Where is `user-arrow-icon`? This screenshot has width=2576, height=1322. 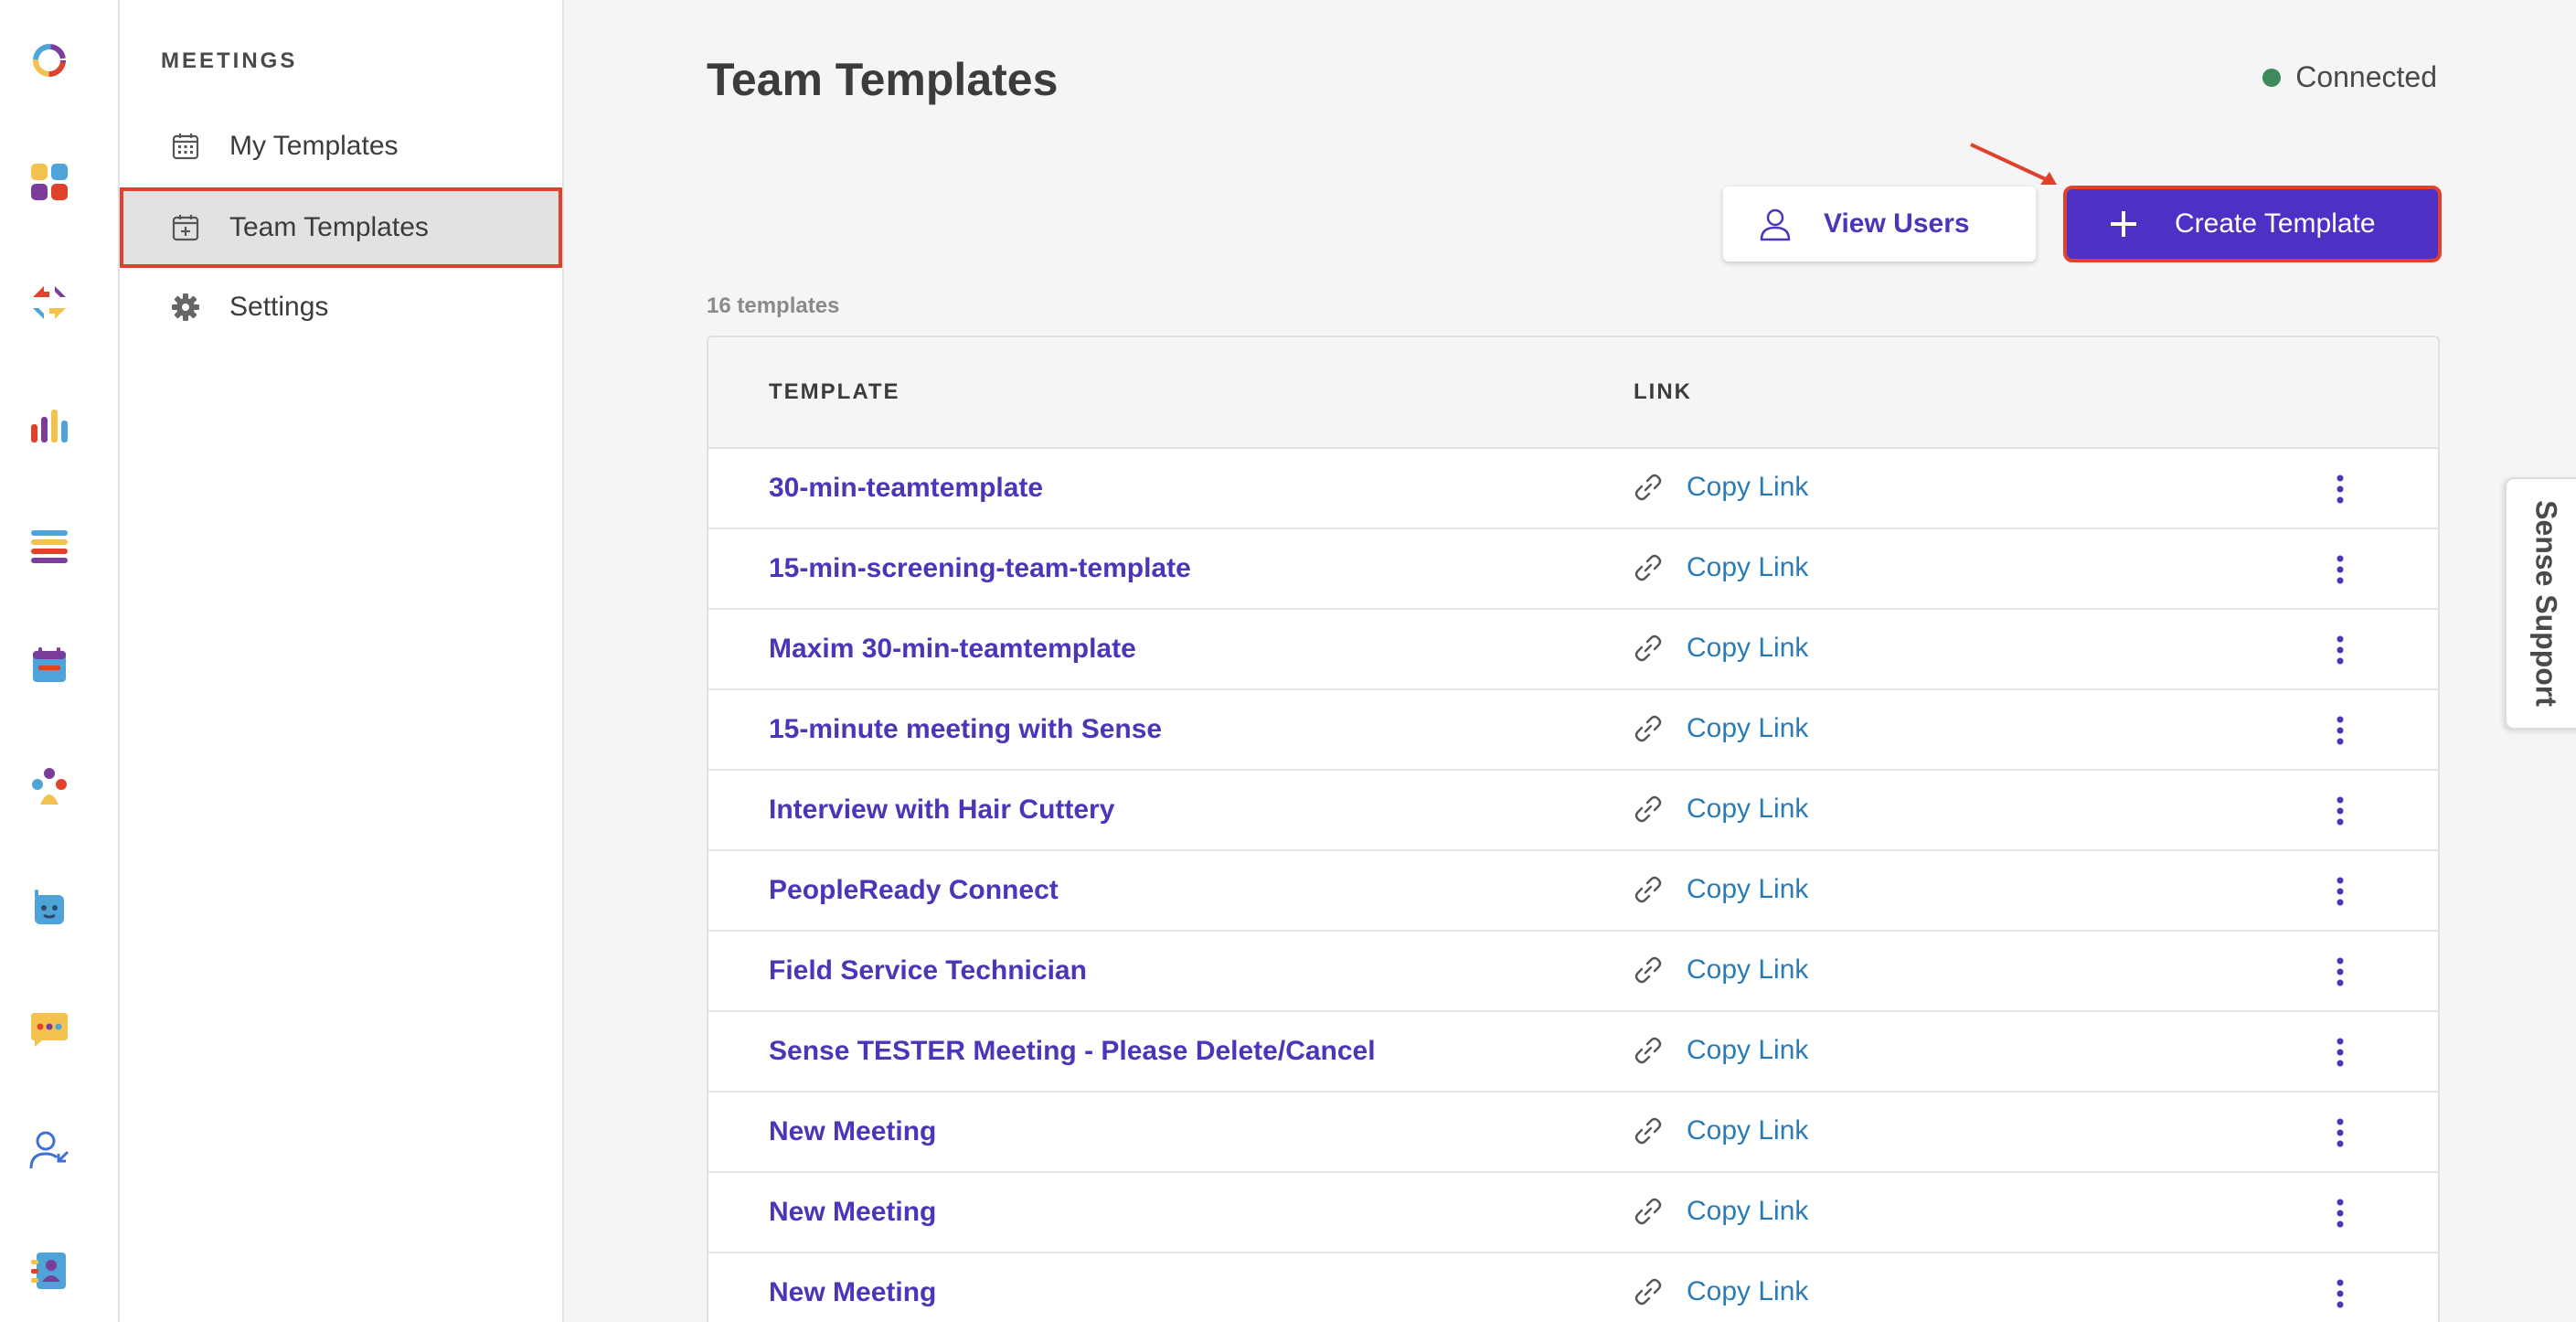
user-arrow-icon is located at coordinates (49, 1150).